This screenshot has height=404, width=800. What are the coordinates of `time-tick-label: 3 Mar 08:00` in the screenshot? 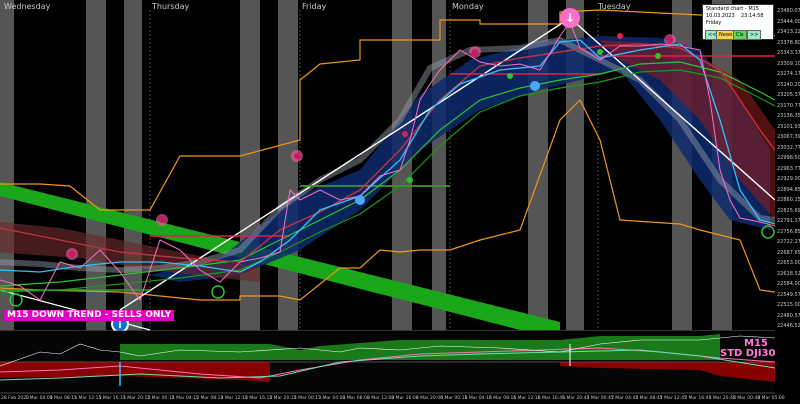 It's located at (356, 398).